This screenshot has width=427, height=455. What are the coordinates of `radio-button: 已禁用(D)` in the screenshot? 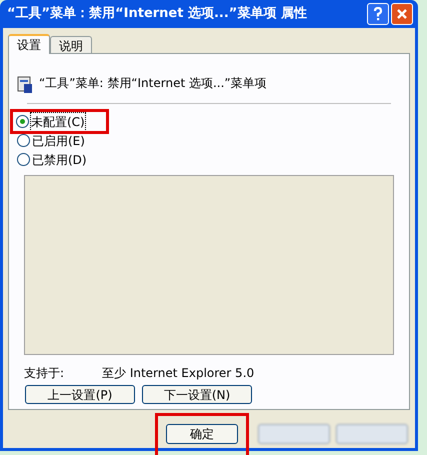 It's located at (52, 159).